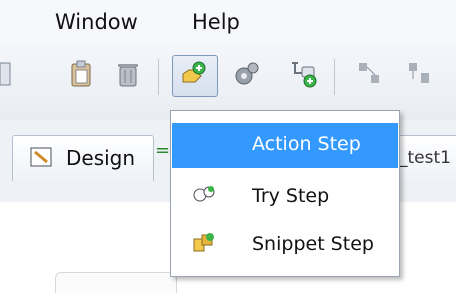 This screenshot has width=456, height=293. What do you see at coordinates (216, 22) in the screenshot?
I see `menu-help: Help` at bounding box center [216, 22].